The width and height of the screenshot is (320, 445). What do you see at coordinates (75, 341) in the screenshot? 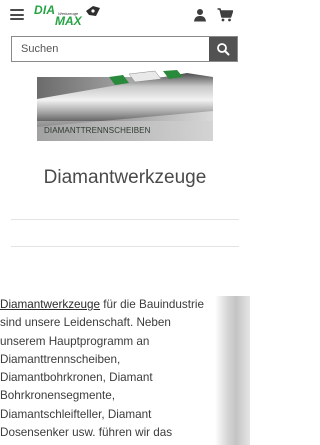
I see `text-line: unserem Hauptprogramm an` at bounding box center [75, 341].